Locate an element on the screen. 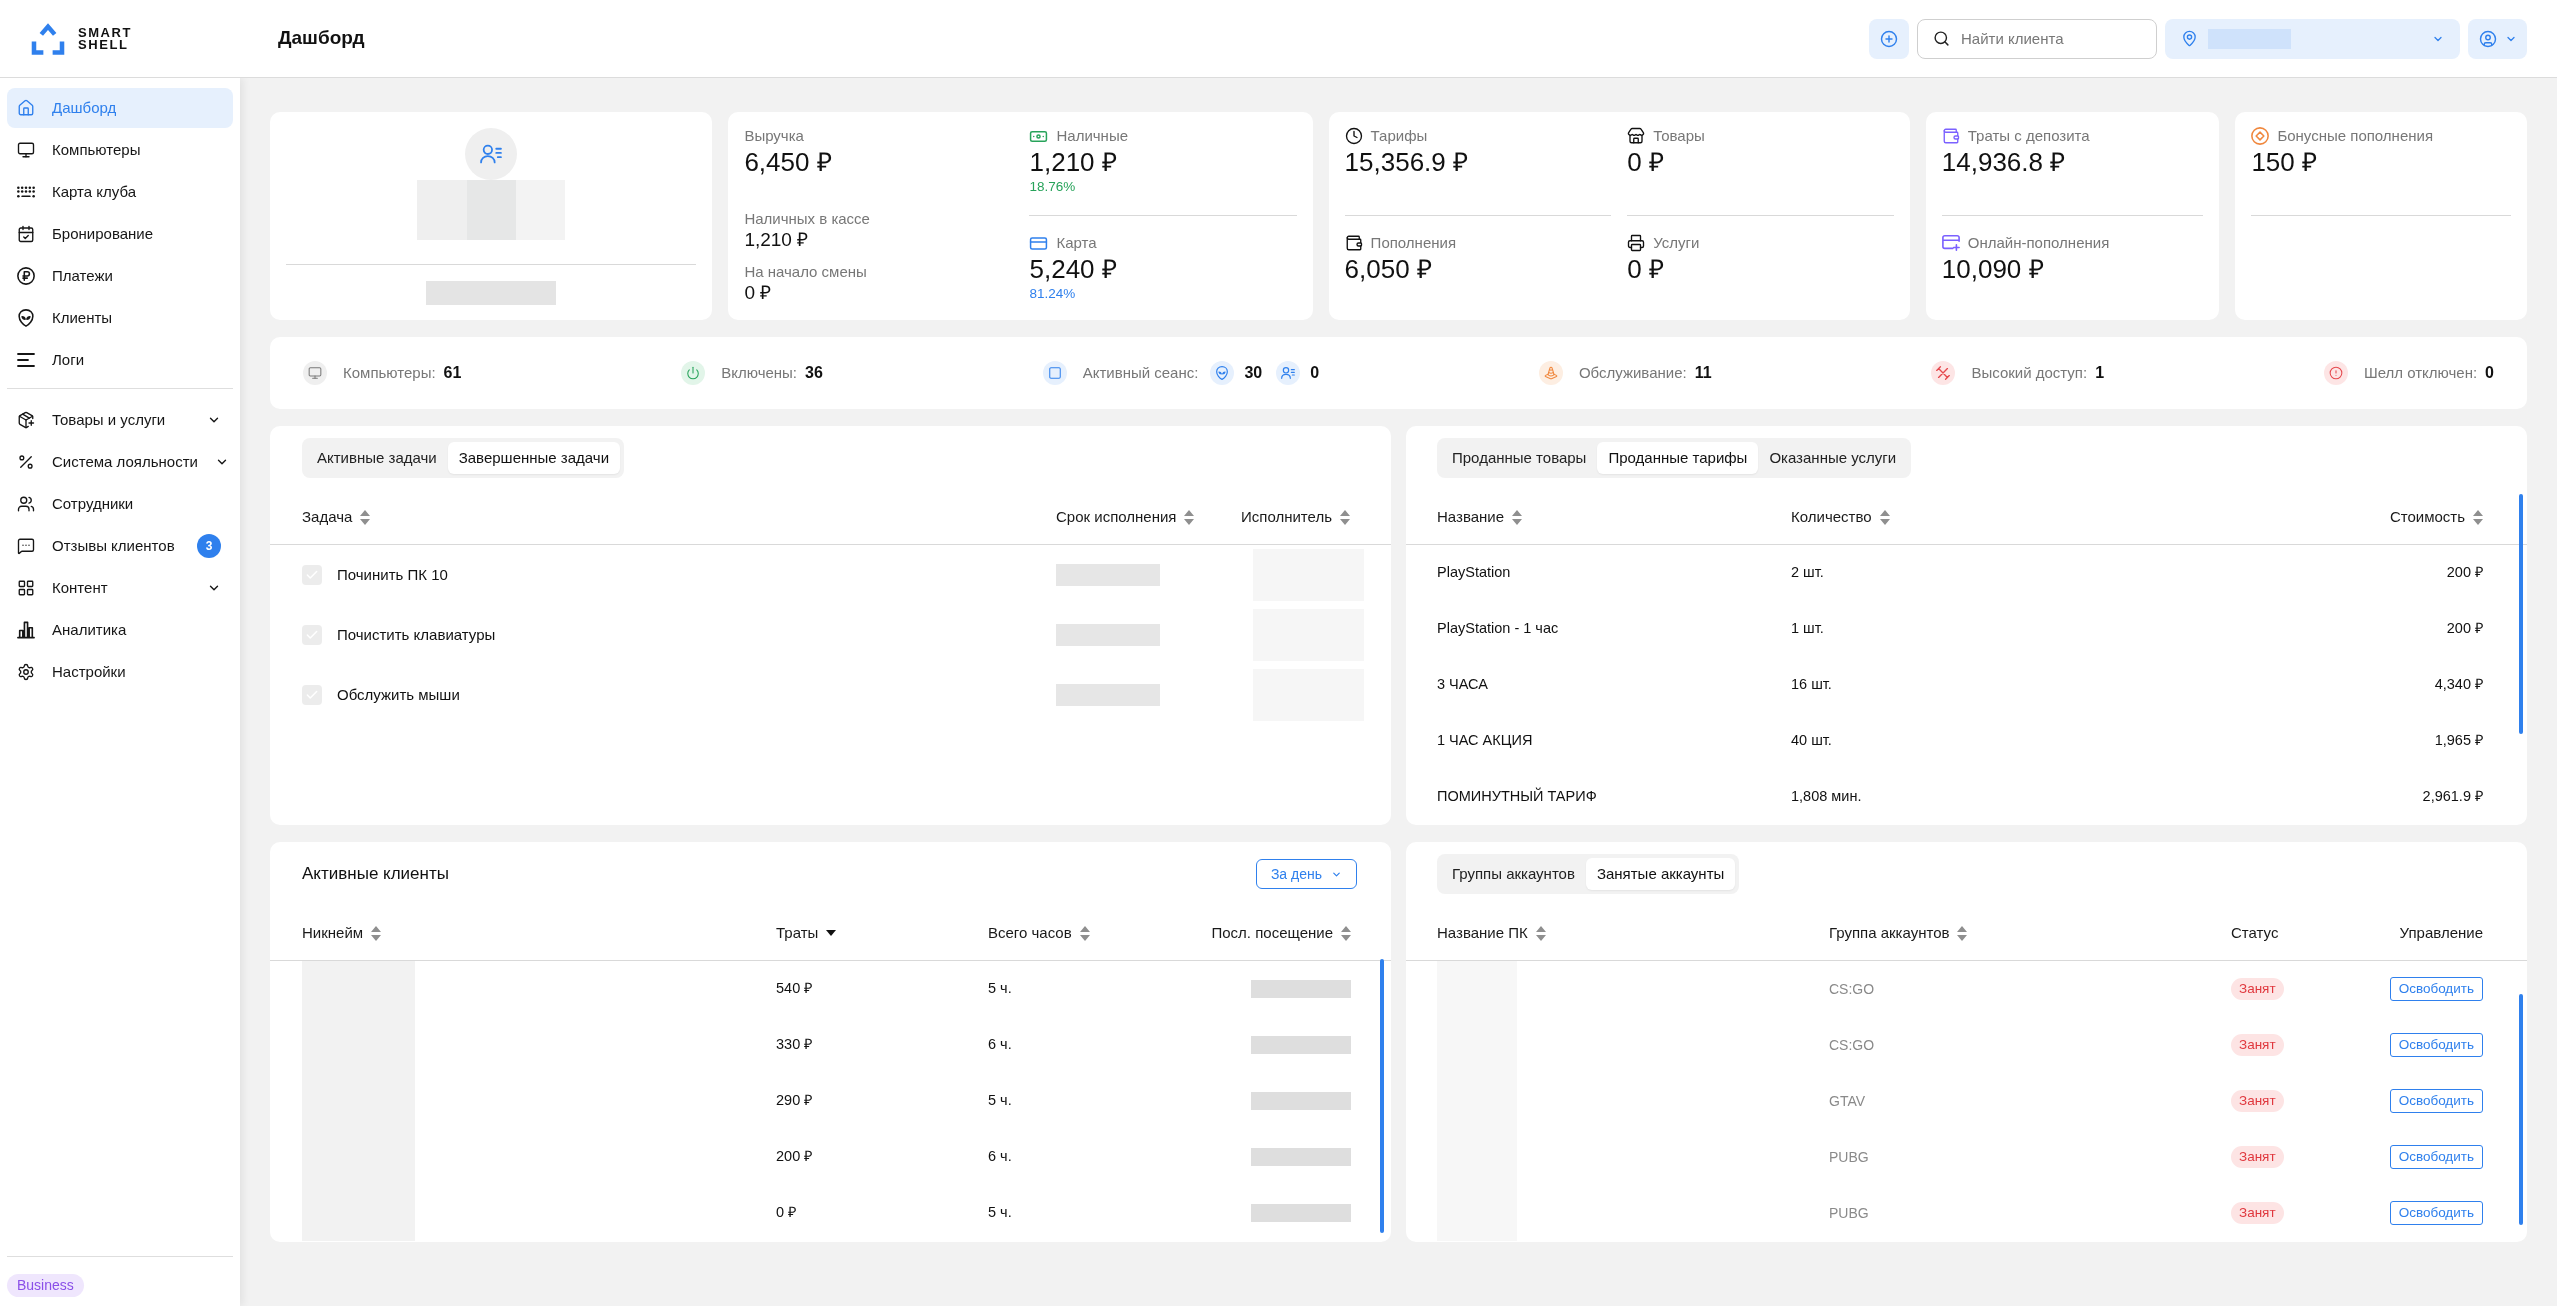  metric-label: Пополнения is located at coordinates (1413, 242).